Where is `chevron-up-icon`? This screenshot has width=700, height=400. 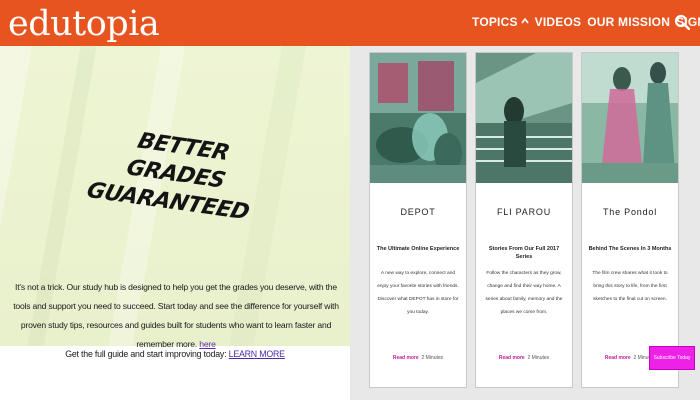
chevron-up-icon is located at coordinates (525, 20).